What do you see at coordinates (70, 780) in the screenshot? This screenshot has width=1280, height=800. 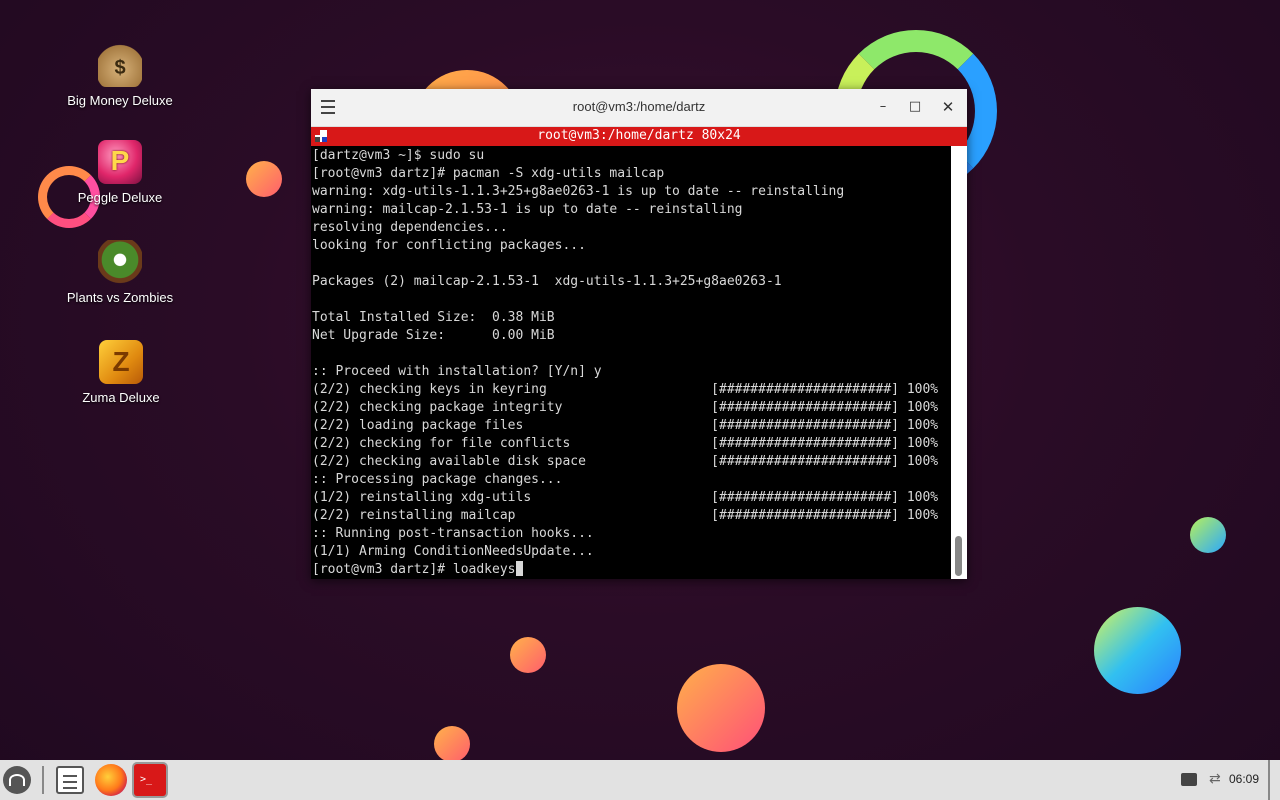 I see `file-manager-icon` at bounding box center [70, 780].